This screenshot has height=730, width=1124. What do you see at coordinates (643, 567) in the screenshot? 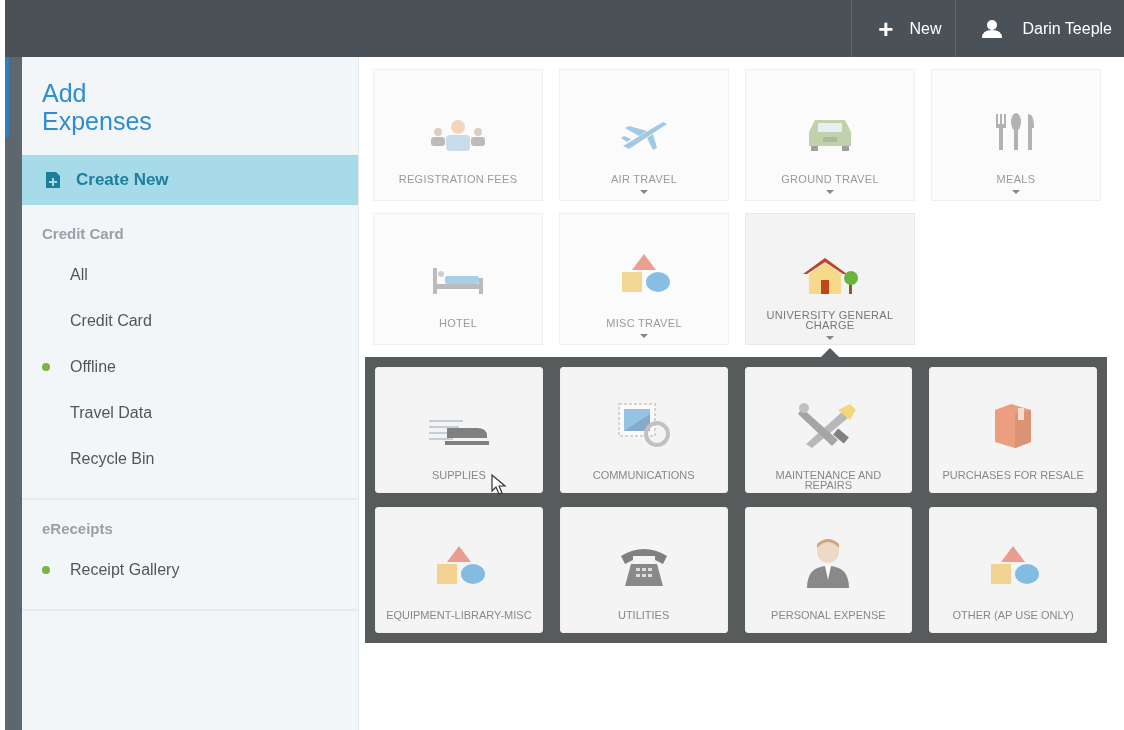
I see `telephone-icon` at bounding box center [643, 567].